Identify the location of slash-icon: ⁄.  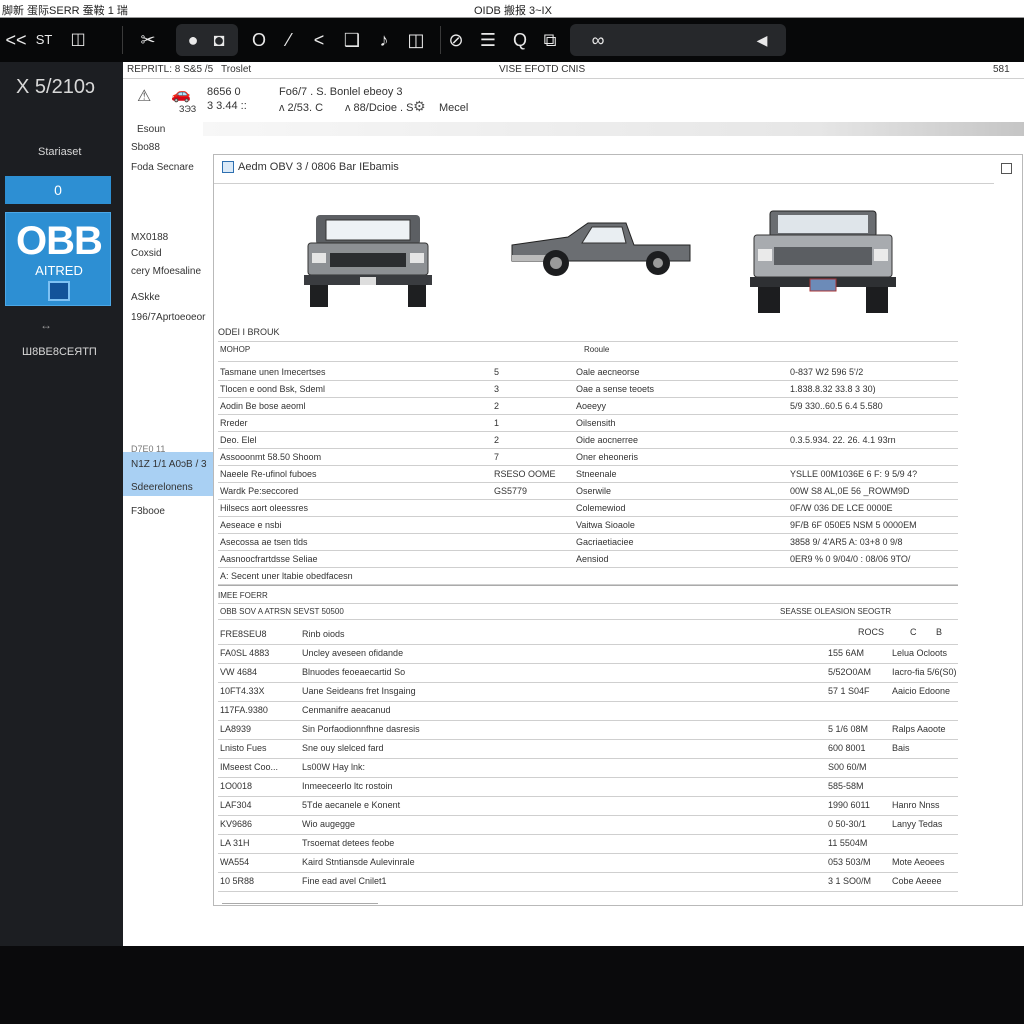
(289, 40).